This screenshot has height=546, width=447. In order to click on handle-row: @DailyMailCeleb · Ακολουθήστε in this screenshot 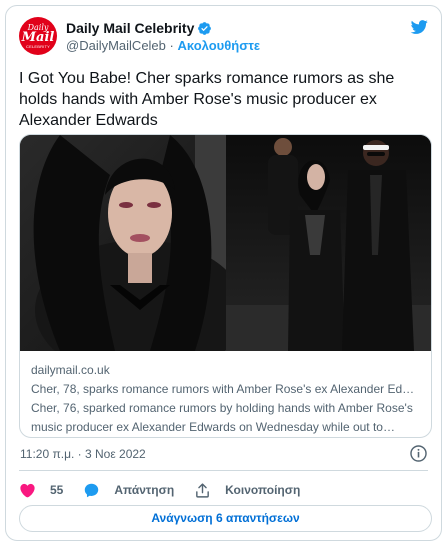, I will do `click(163, 45)`.